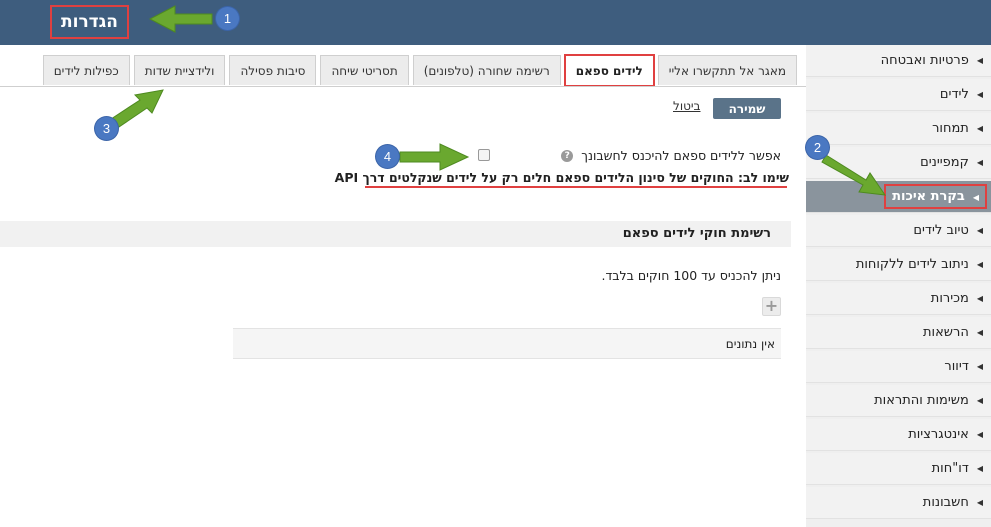  What do you see at coordinates (106, 128) in the screenshot?
I see `annotation-badge-3: 3` at bounding box center [106, 128].